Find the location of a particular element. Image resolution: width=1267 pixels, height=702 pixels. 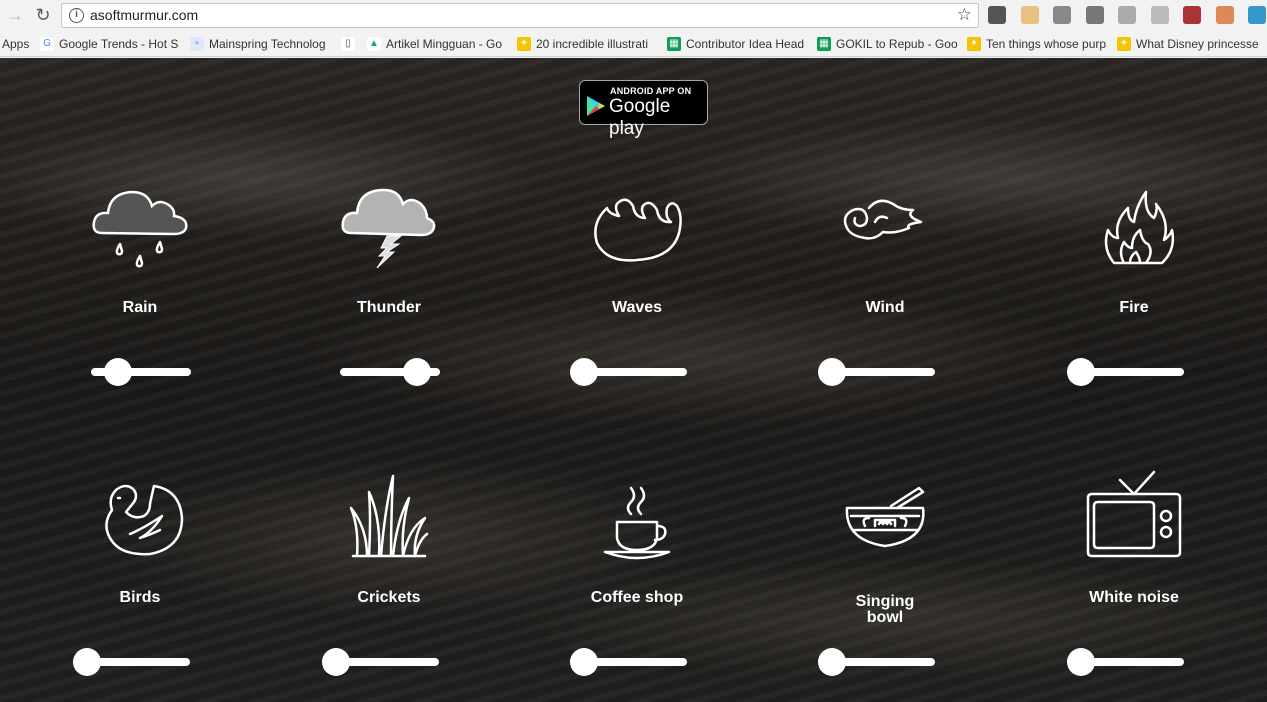

info-icon: i is located at coordinates (76, 15).